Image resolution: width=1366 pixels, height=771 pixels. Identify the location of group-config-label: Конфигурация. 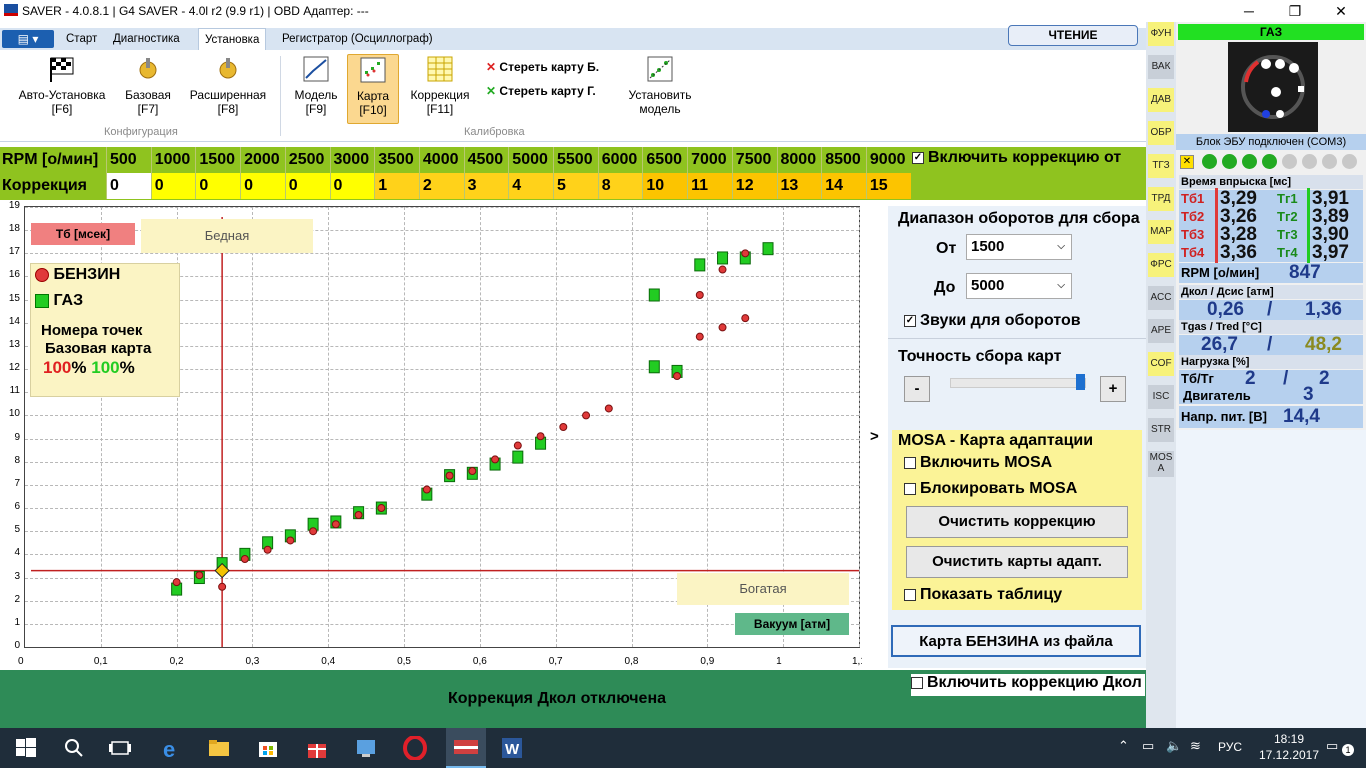
(141, 132).